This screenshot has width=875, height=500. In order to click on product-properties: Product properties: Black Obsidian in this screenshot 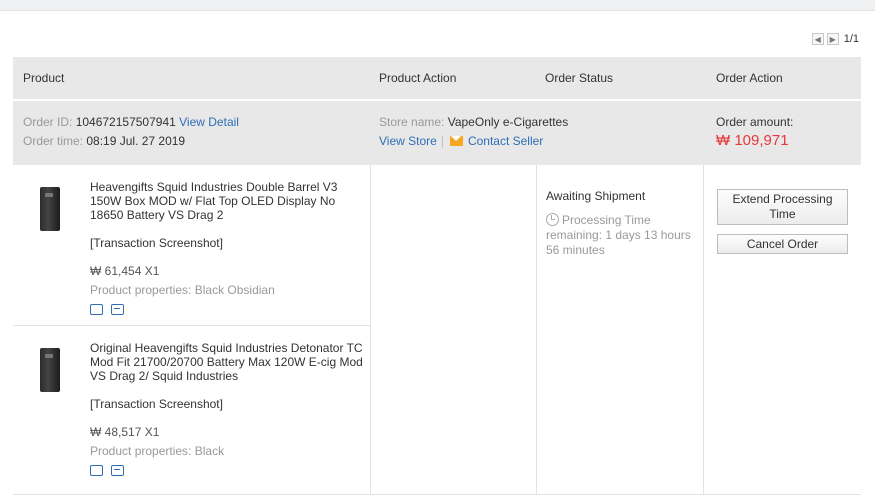, I will do `click(182, 290)`.